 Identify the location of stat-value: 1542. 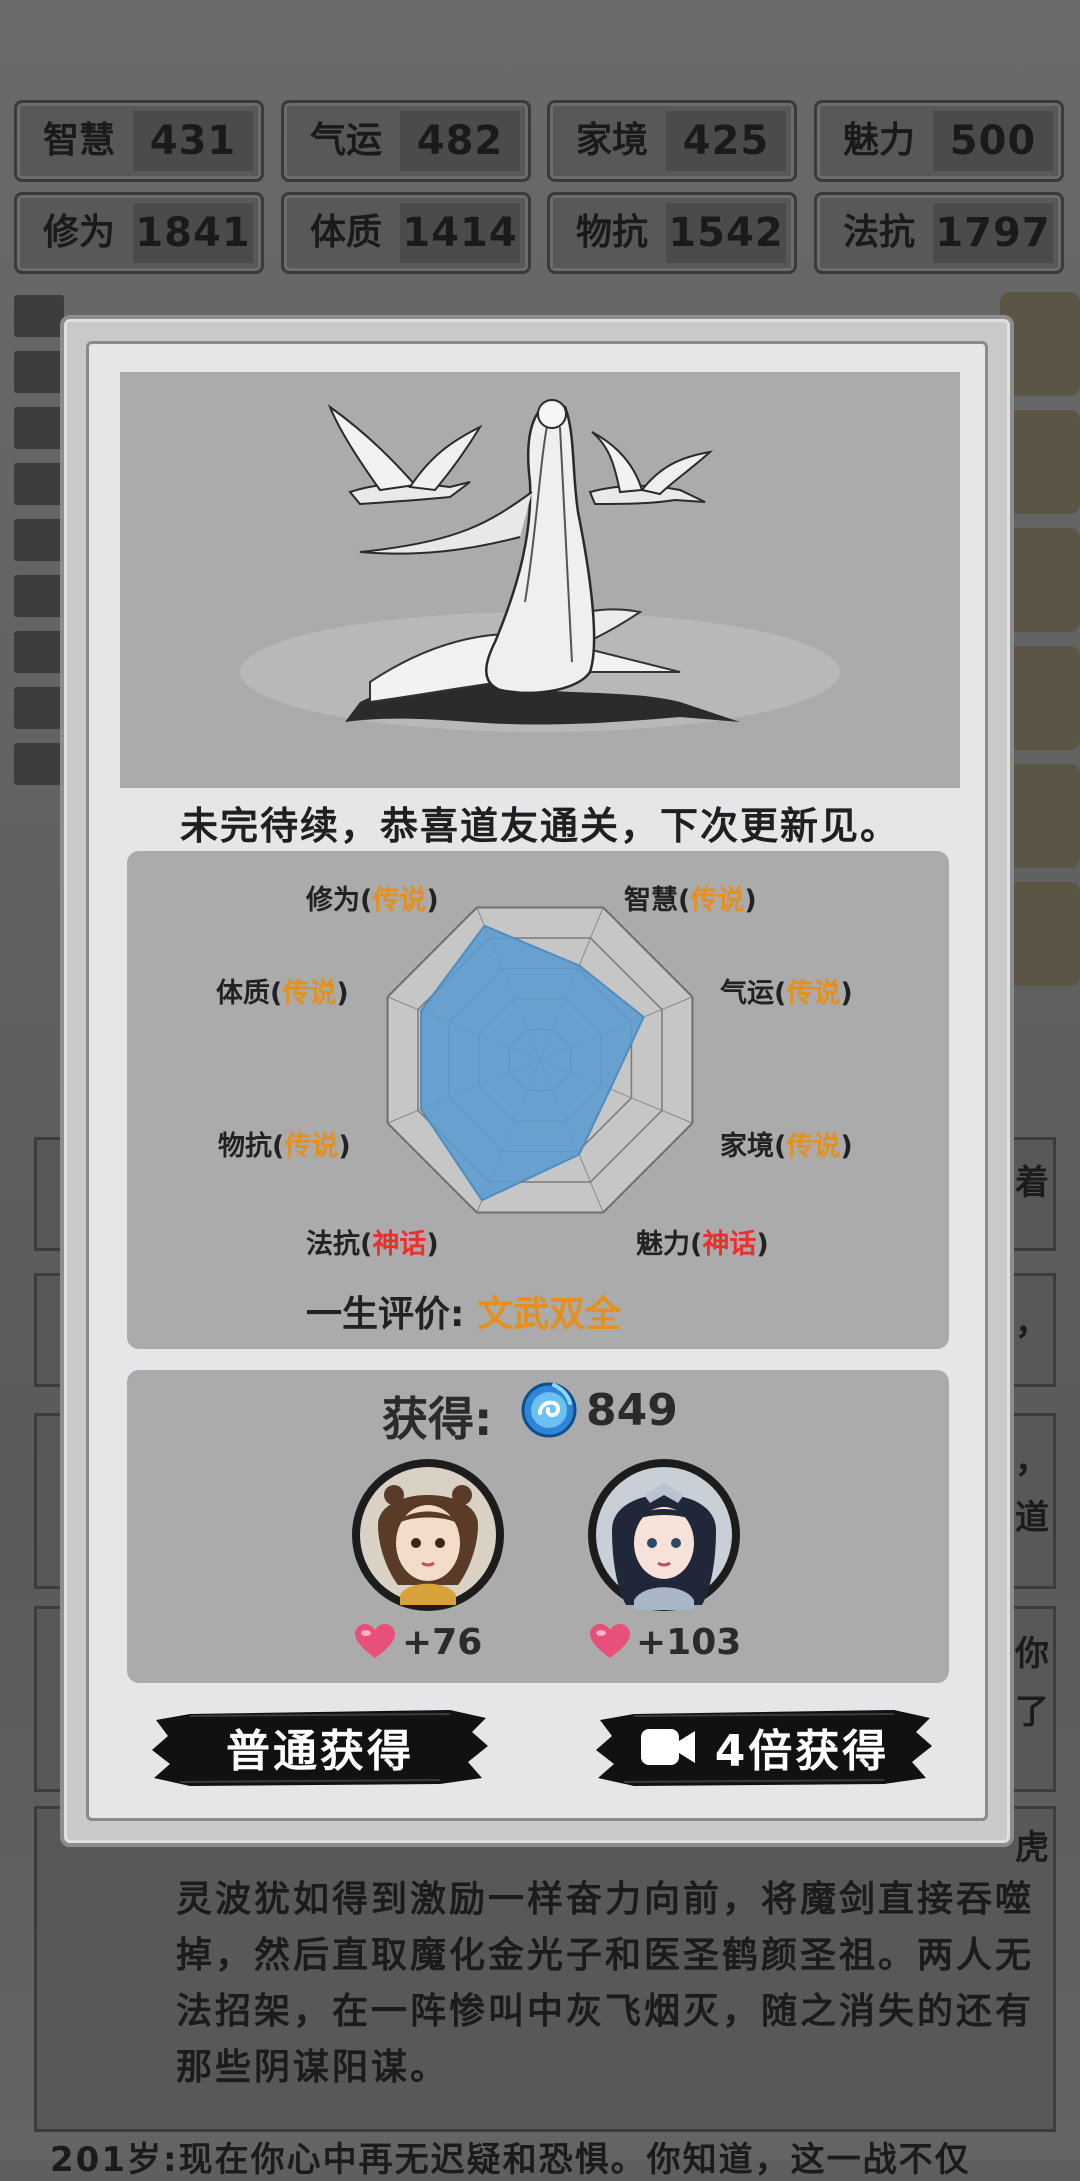
(726, 233).